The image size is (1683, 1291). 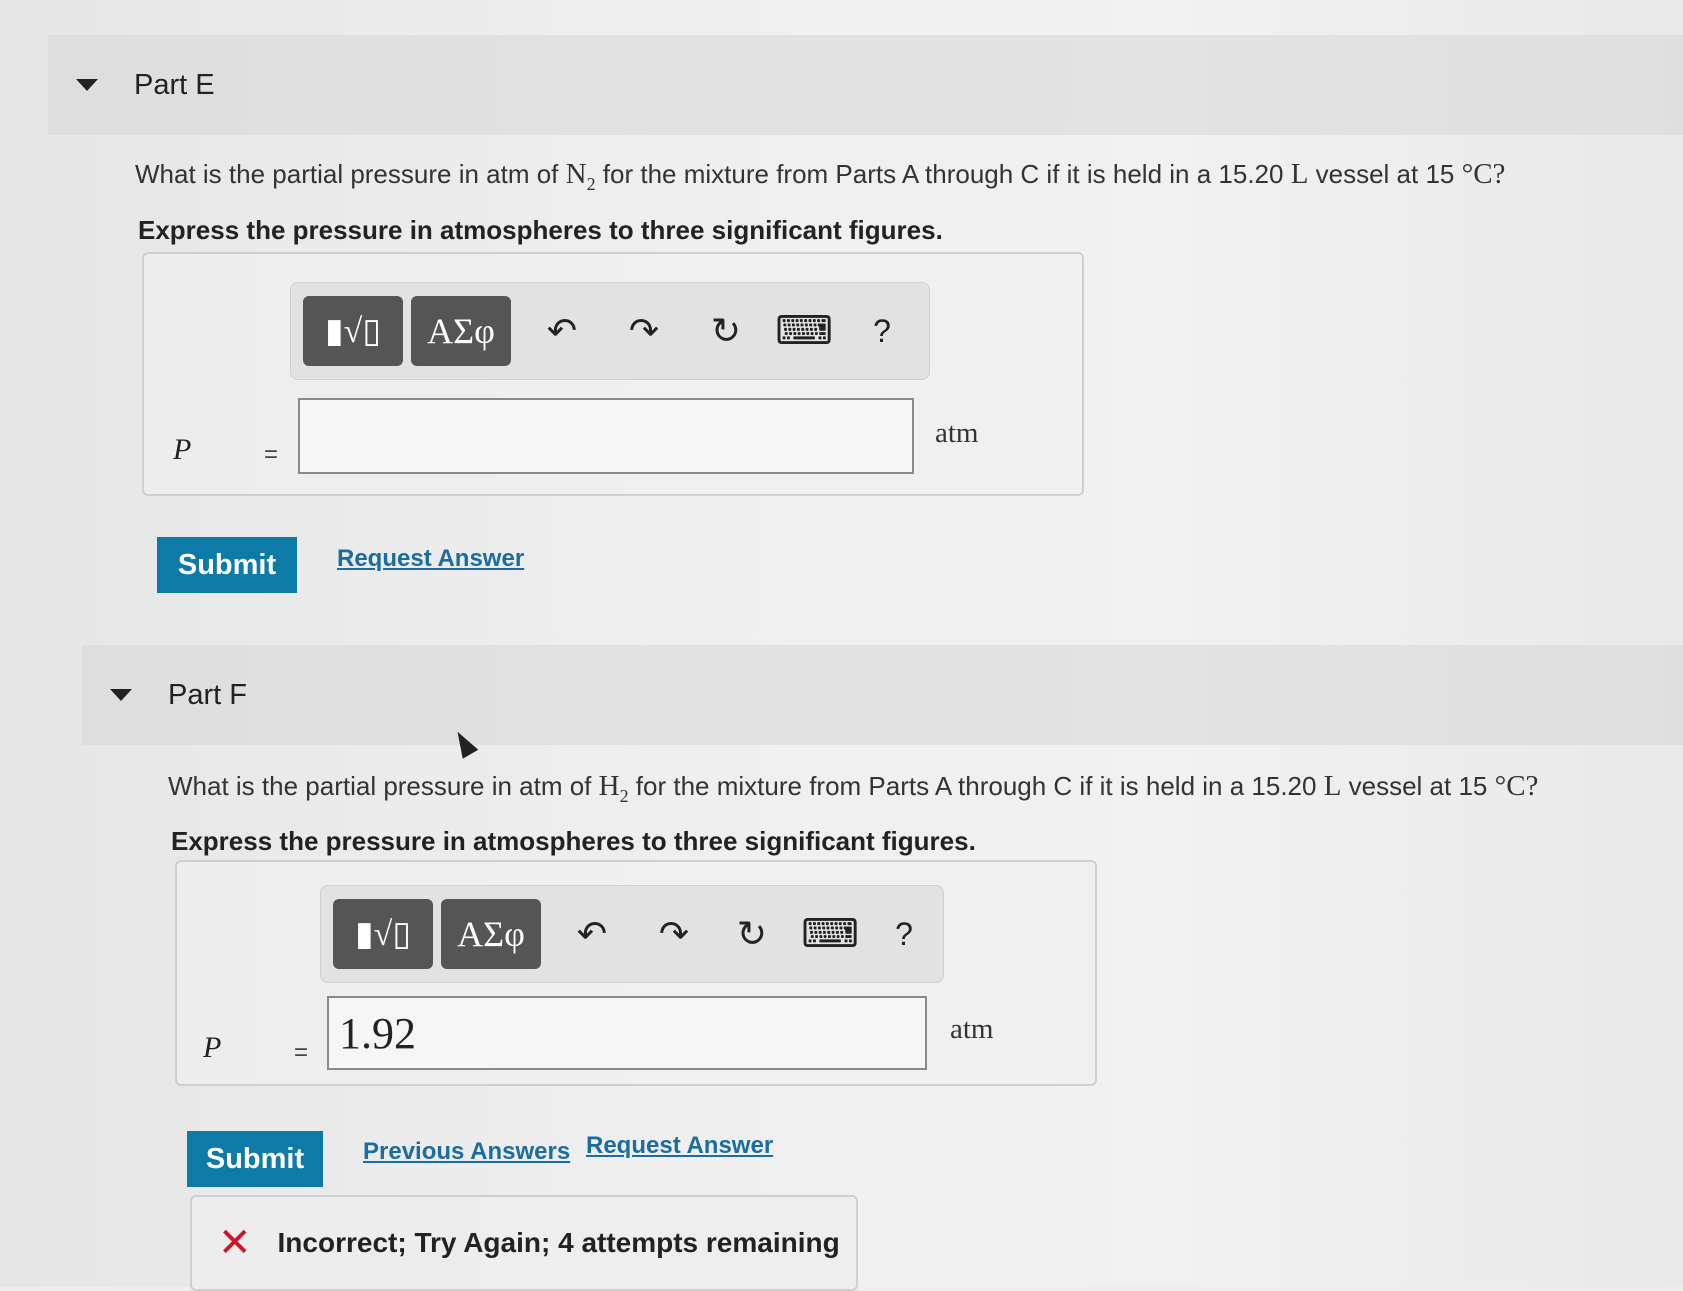 I want to click on part-e-equals-sign: =, so click(x=271, y=454).